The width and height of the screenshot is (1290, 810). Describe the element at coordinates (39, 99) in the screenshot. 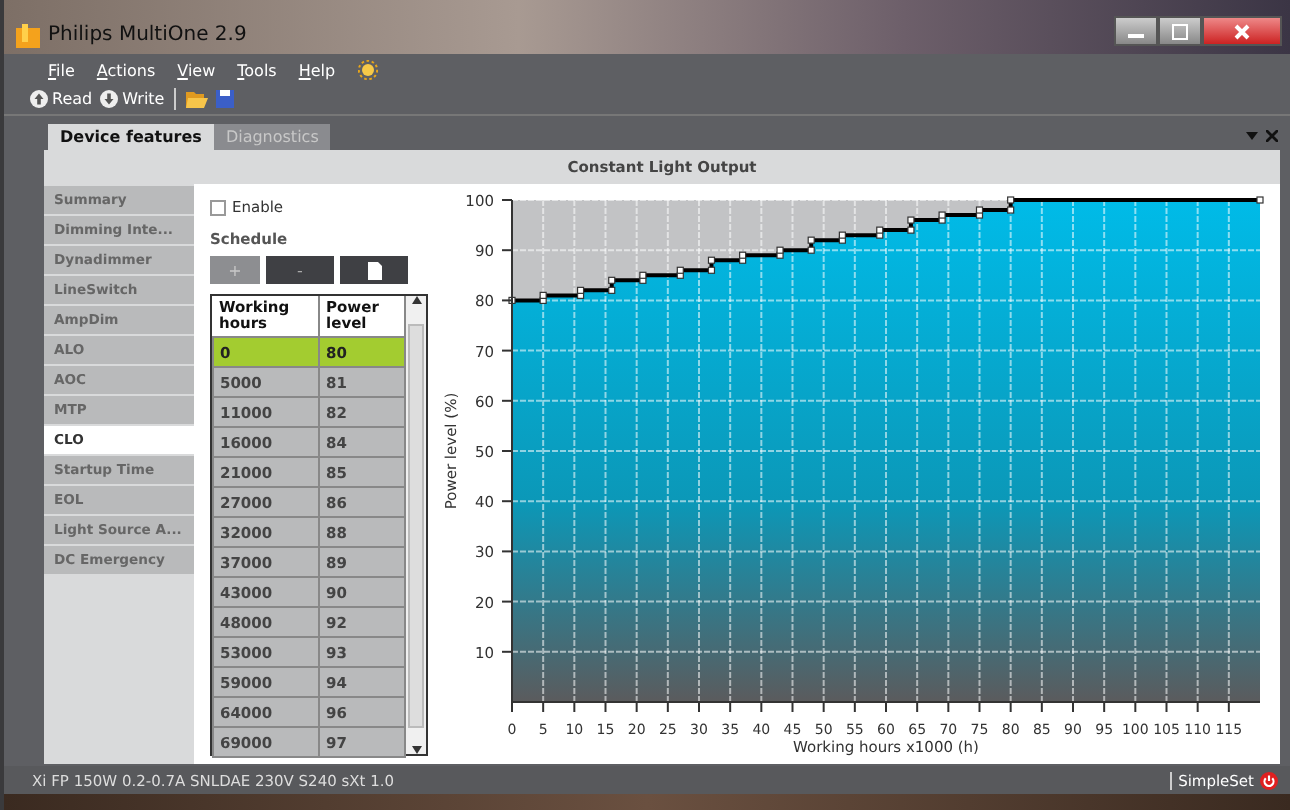

I see `up-arrow-icon` at that location.